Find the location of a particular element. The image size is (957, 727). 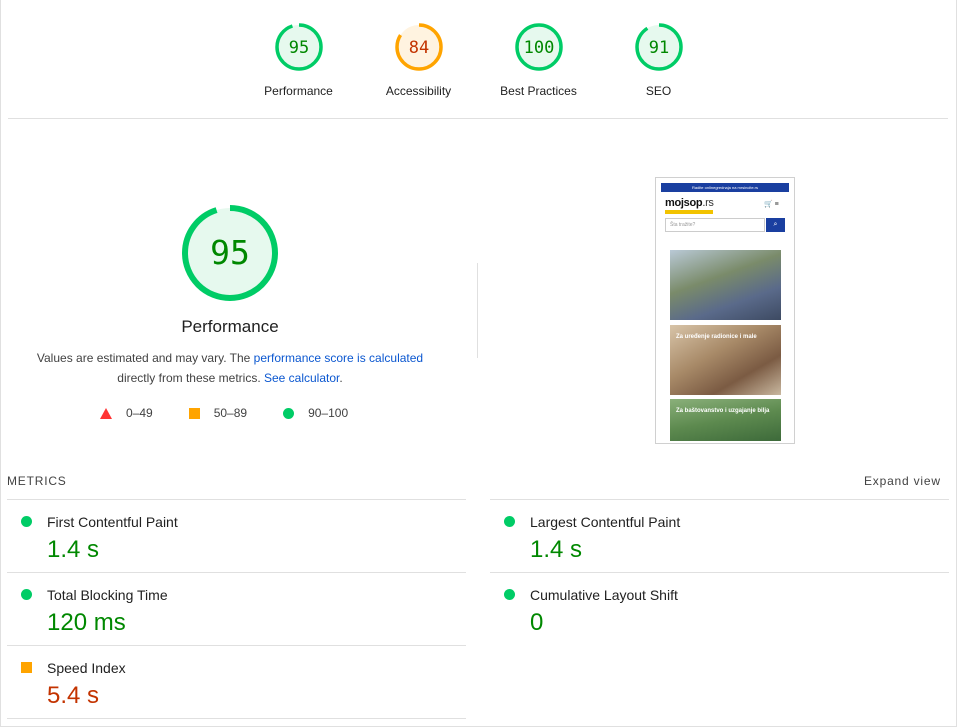

score-calculated-link: performance score is calculated is located at coordinates (338, 358).